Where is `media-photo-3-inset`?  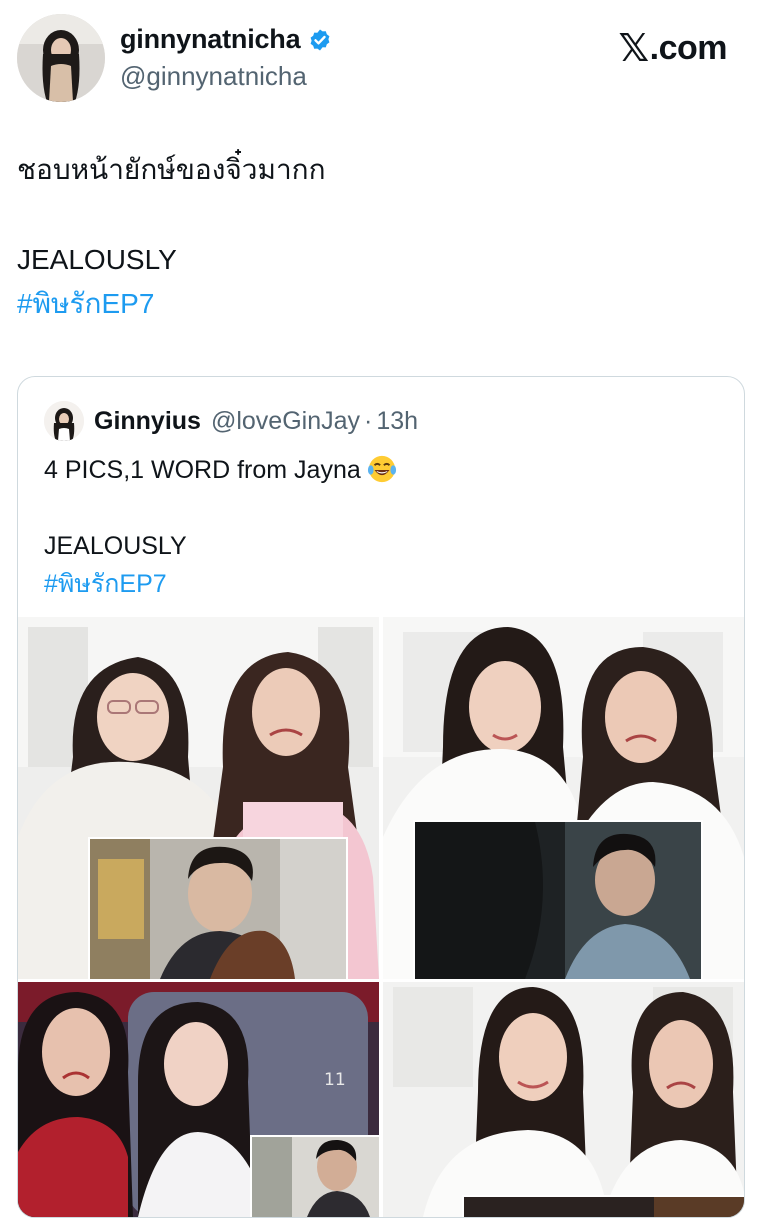
media-photo-3-inset is located at coordinates (315, 1177).